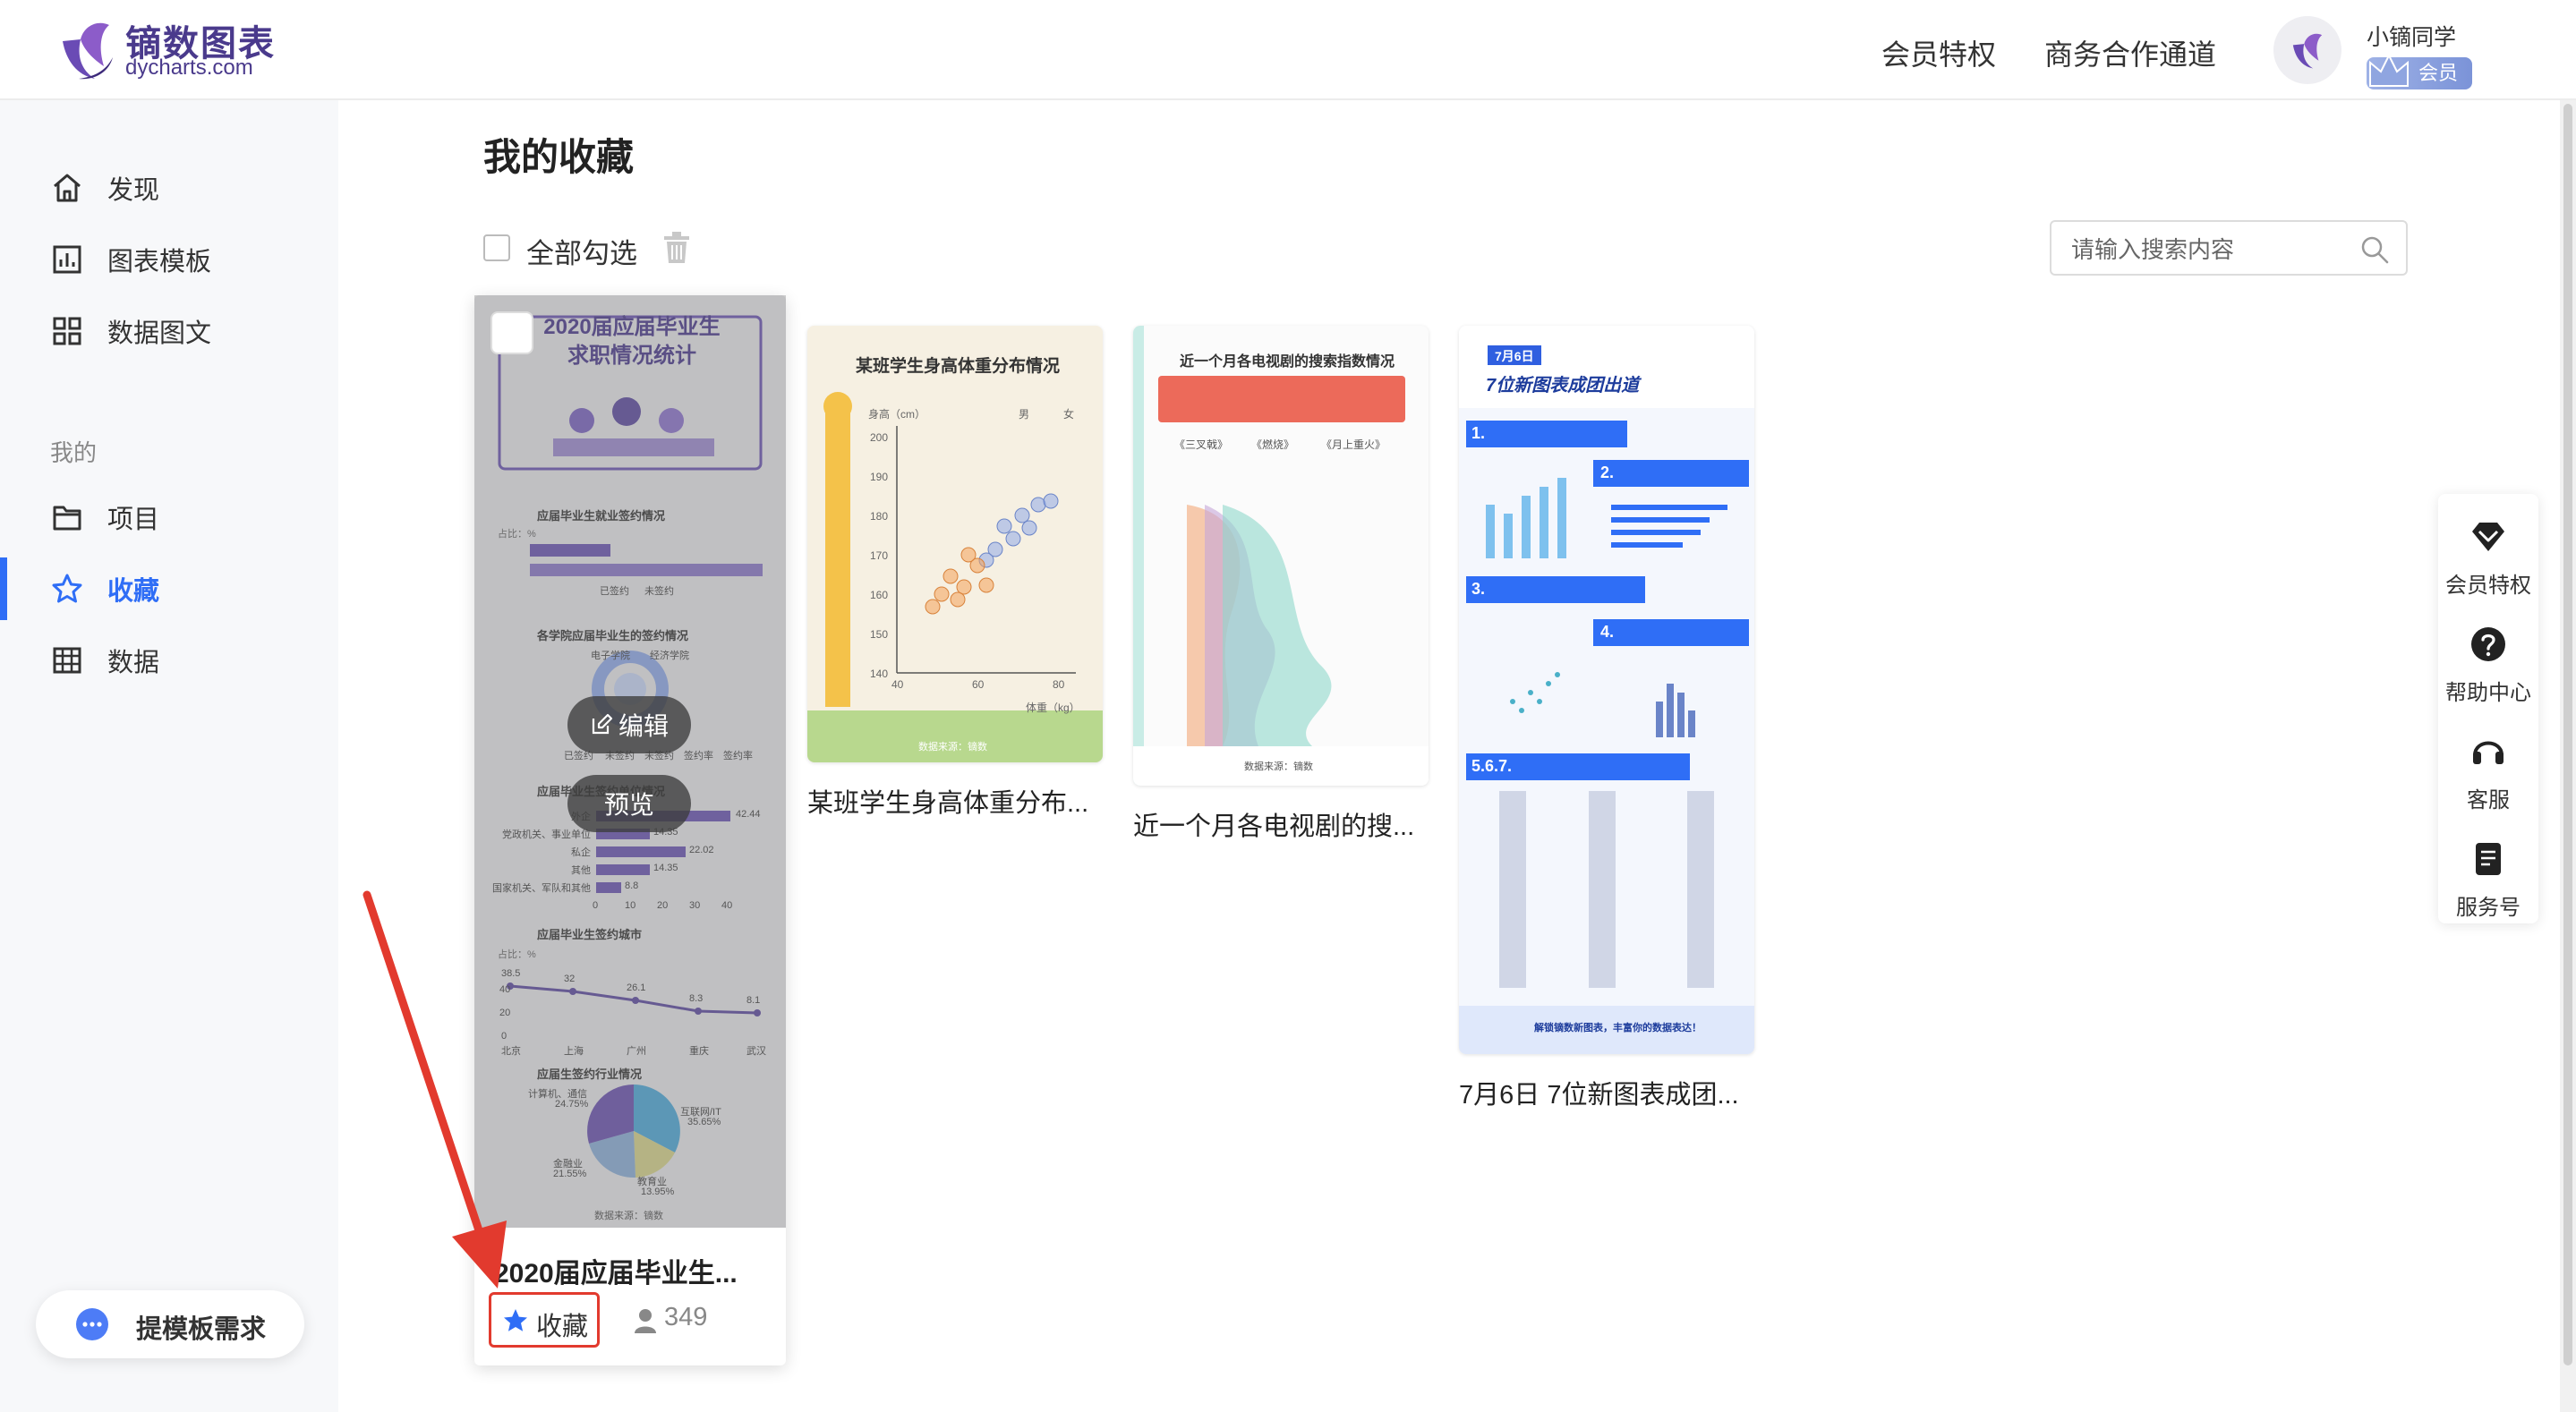  What do you see at coordinates (92, 1324) in the screenshot?
I see `chat-bubble-icon` at bounding box center [92, 1324].